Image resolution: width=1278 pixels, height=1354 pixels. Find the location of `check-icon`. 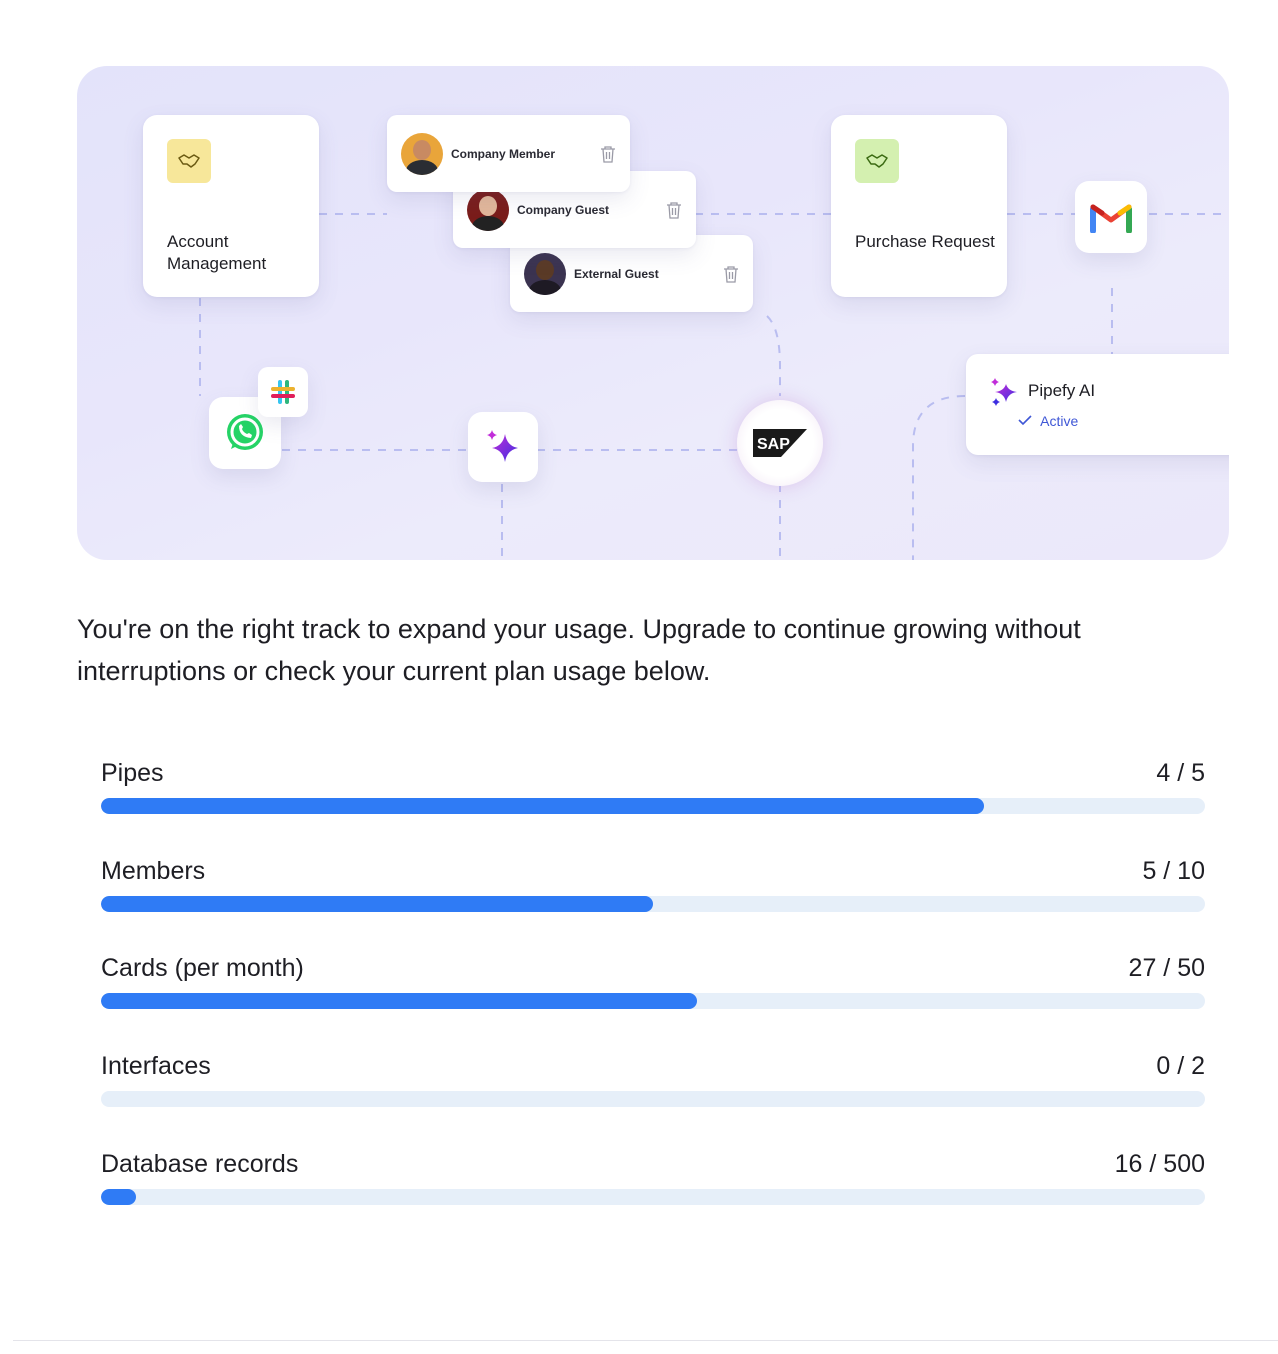

check-icon is located at coordinates (1025, 420).